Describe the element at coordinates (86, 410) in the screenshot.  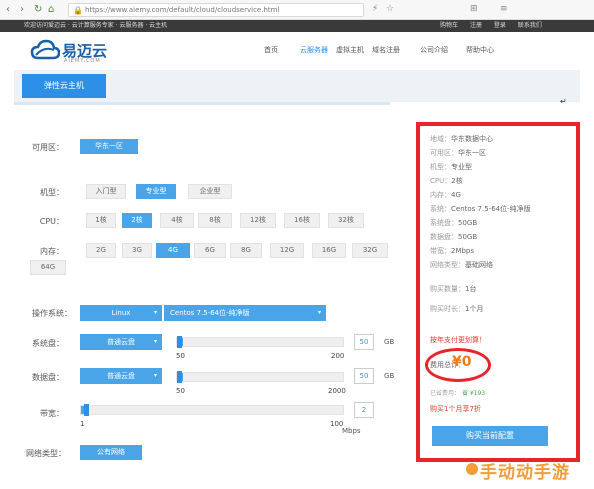
I see `bandwidth-slider-handle` at that location.